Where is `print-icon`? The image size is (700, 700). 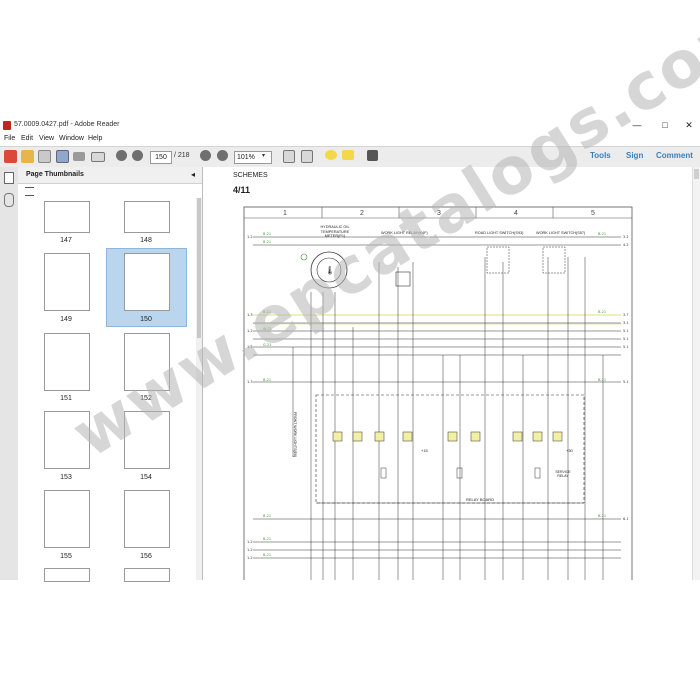
print-icon is located at coordinates (79, 156).